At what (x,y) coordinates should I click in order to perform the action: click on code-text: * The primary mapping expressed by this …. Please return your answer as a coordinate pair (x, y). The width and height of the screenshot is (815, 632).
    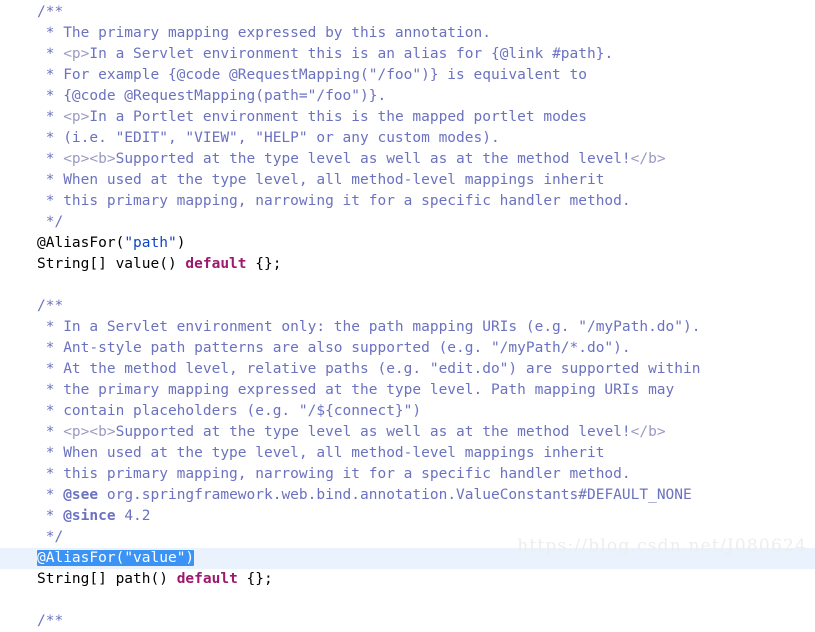
    Looking at the image, I should click on (264, 33).